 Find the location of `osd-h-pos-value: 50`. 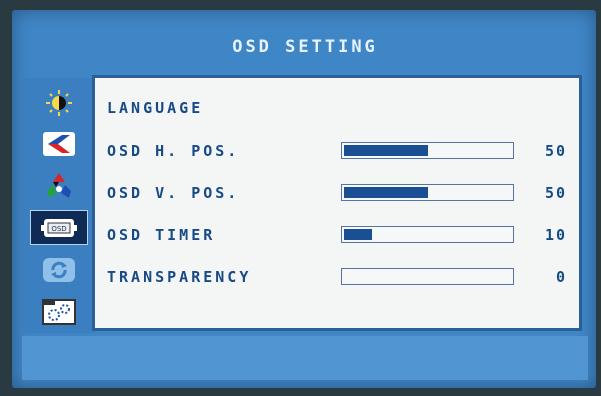

osd-h-pos-value: 50 is located at coordinates (555, 151).